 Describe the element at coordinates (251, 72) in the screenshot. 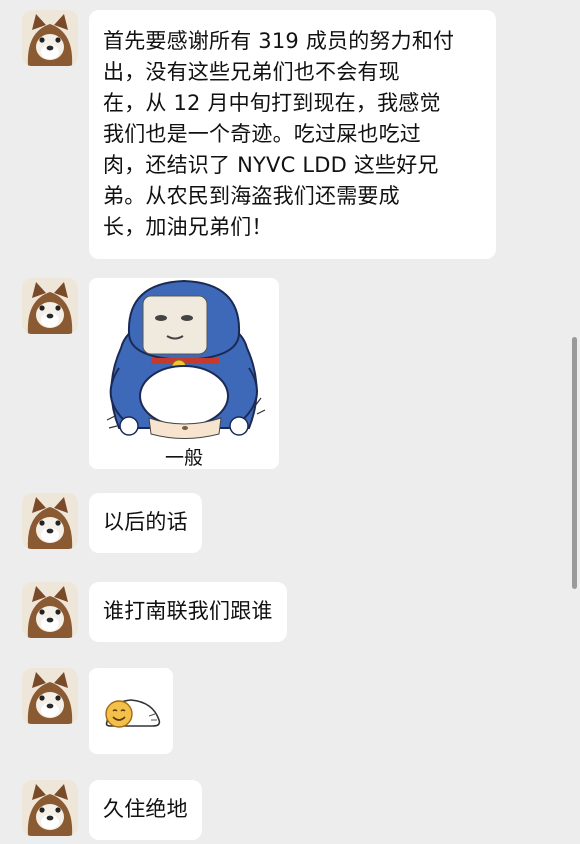

I see `message-line: 出，没有这些兄弟们也不会有现` at that location.